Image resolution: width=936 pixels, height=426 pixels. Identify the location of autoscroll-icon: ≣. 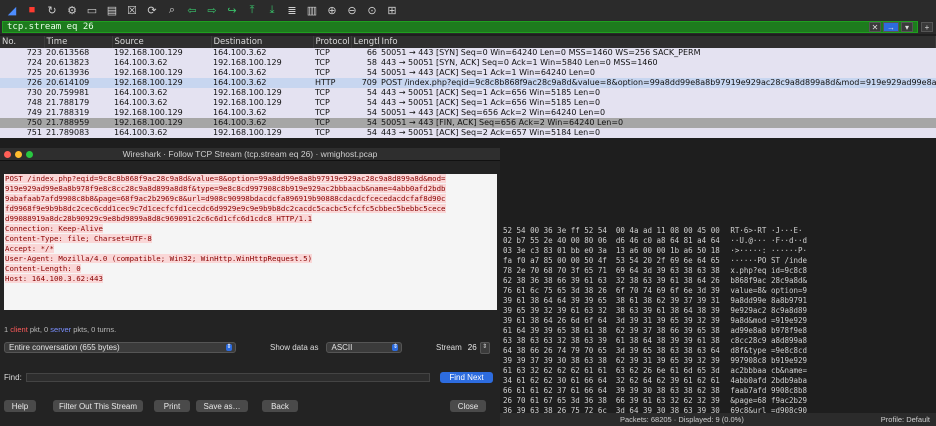
(292, 10).